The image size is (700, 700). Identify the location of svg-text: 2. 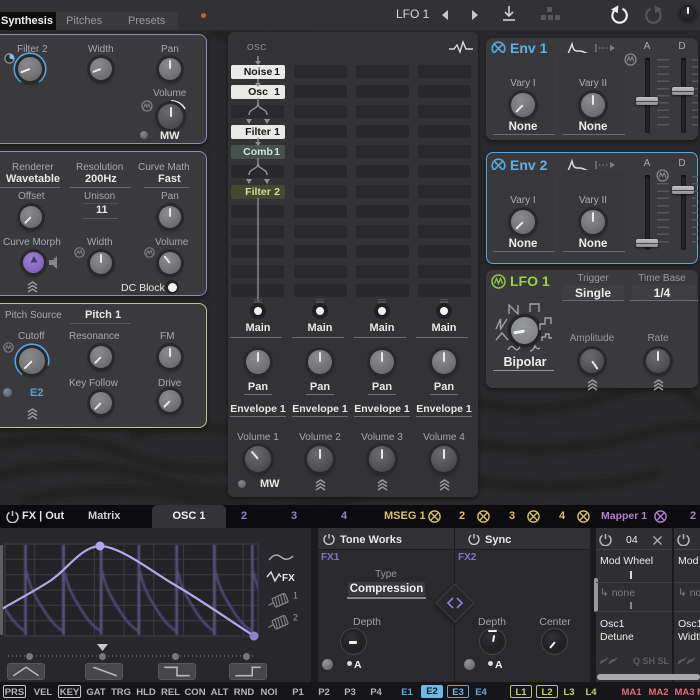
(295, 618).